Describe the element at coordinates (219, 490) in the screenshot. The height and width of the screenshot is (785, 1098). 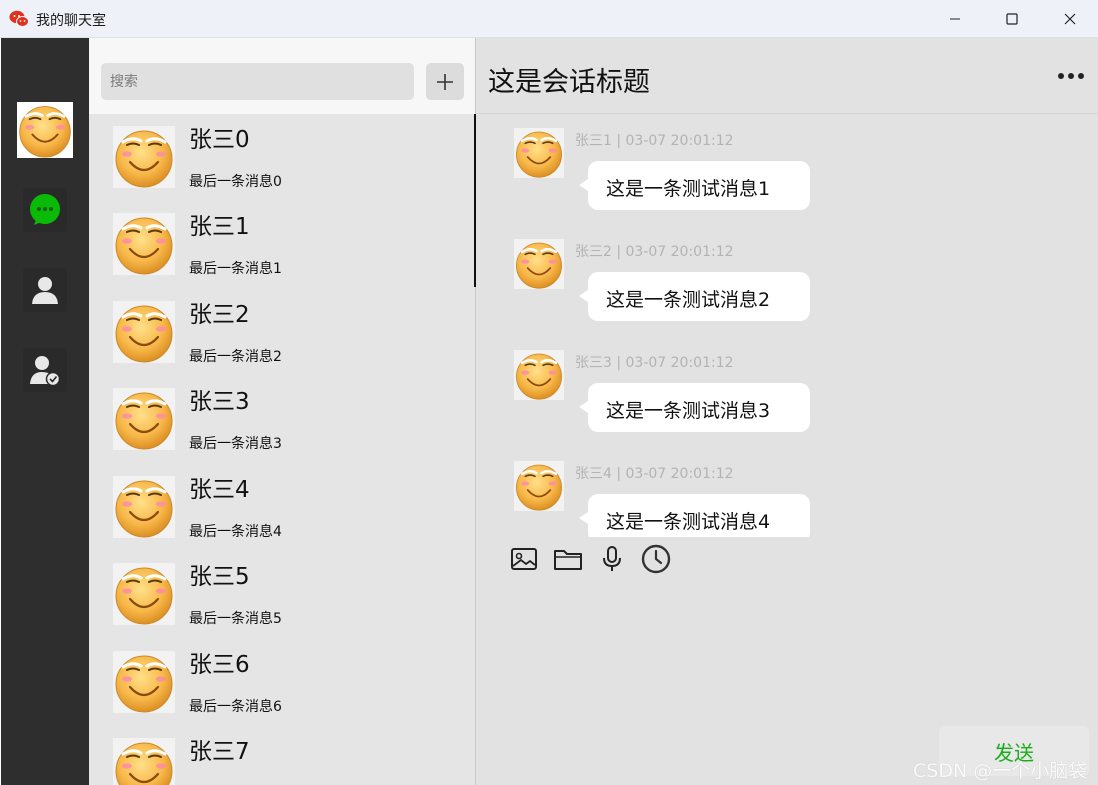
I see `session-name: 张三4` at that location.